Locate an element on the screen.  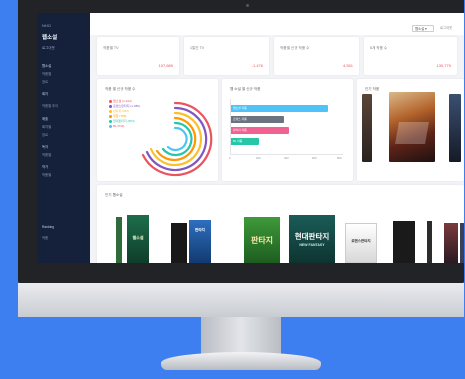
legend-item: 웹소설 (1,234) is located at coordinates (120, 101).